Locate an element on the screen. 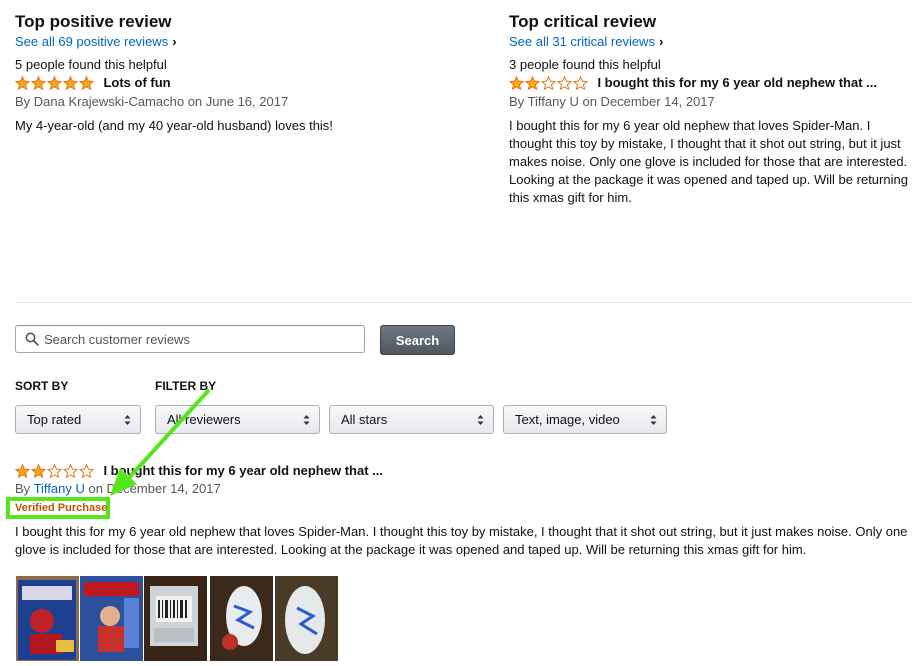 The height and width of the screenshot is (666, 920). author-name: Dana Krajewski-Camacho is located at coordinates (109, 101).